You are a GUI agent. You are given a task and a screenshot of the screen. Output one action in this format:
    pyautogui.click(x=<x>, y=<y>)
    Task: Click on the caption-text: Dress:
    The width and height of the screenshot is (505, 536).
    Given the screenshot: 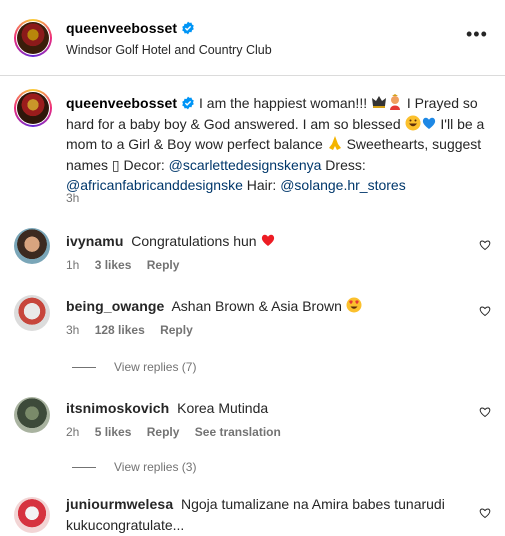 What is the action you would take?
    pyautogui.click(x=345, y=164)
    